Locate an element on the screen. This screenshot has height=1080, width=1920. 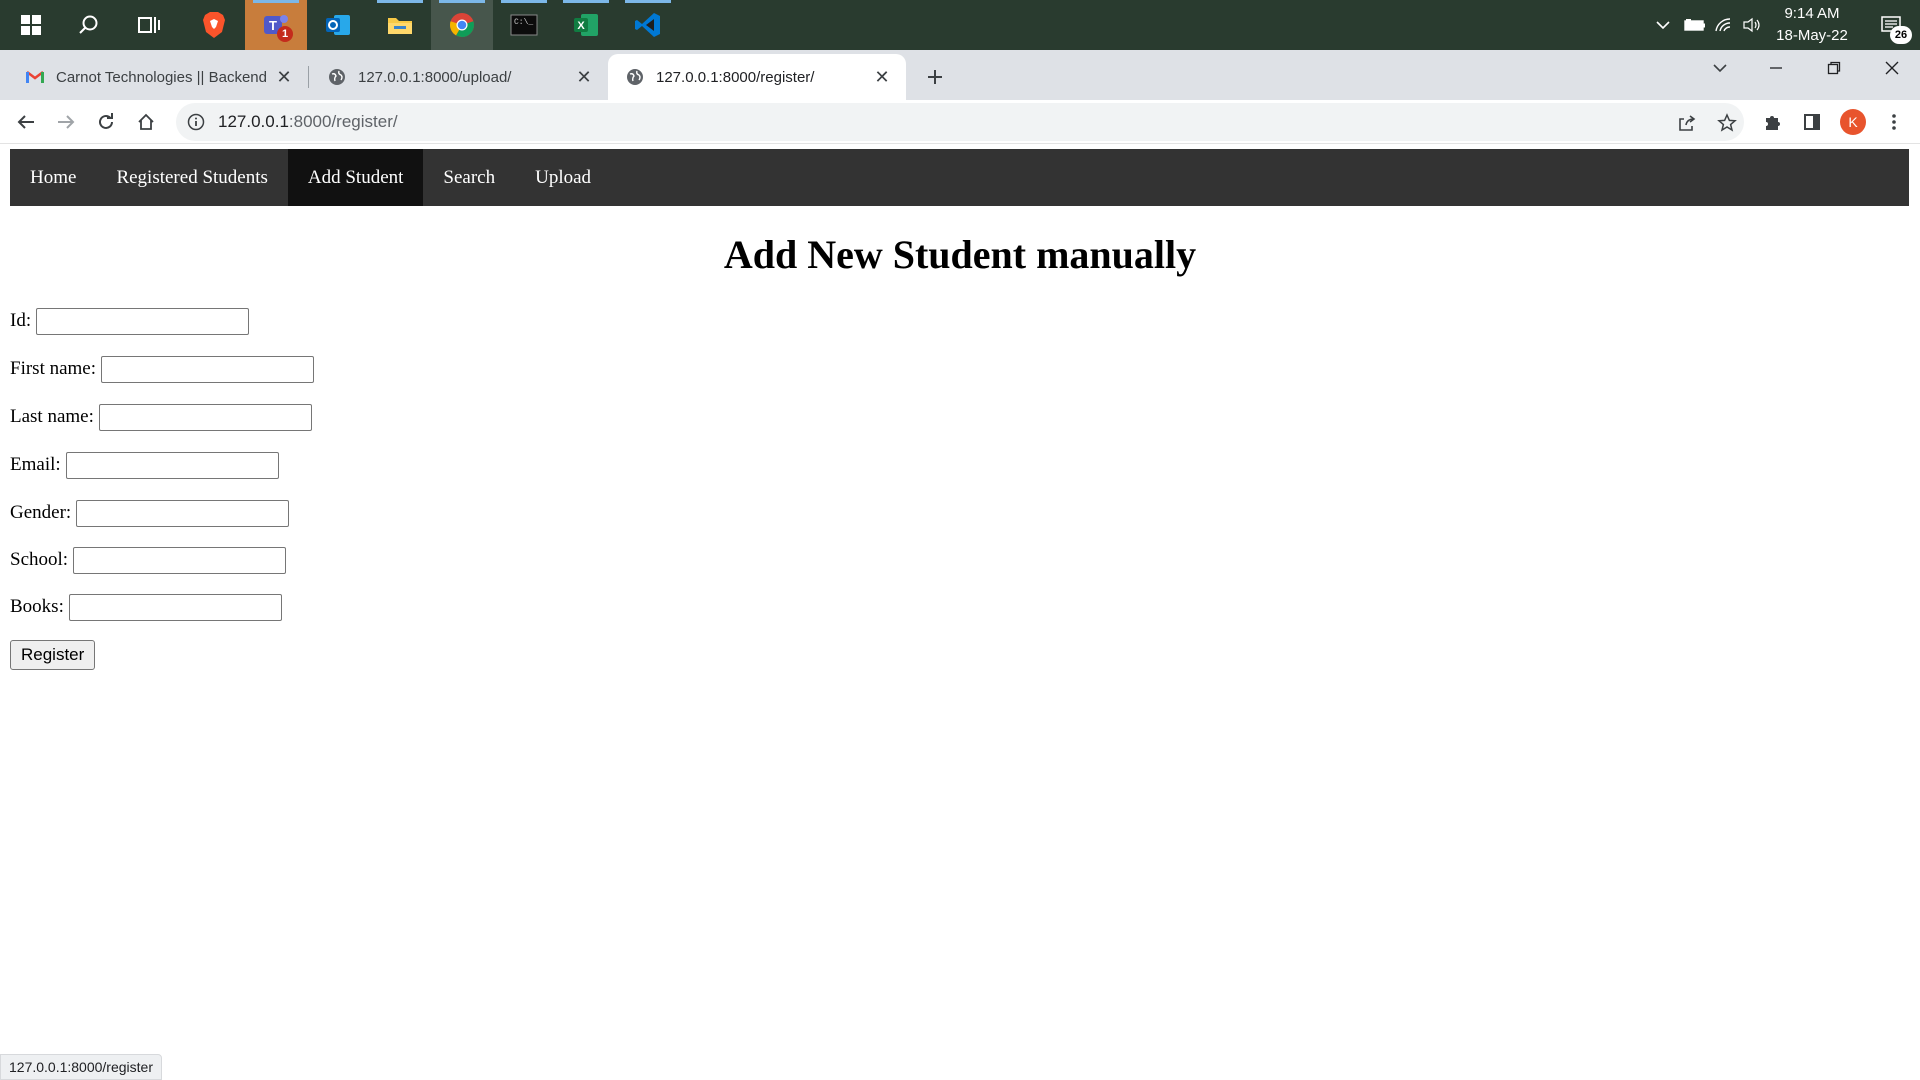
last-name-label: Last name: is located at coordinates (52, 416).